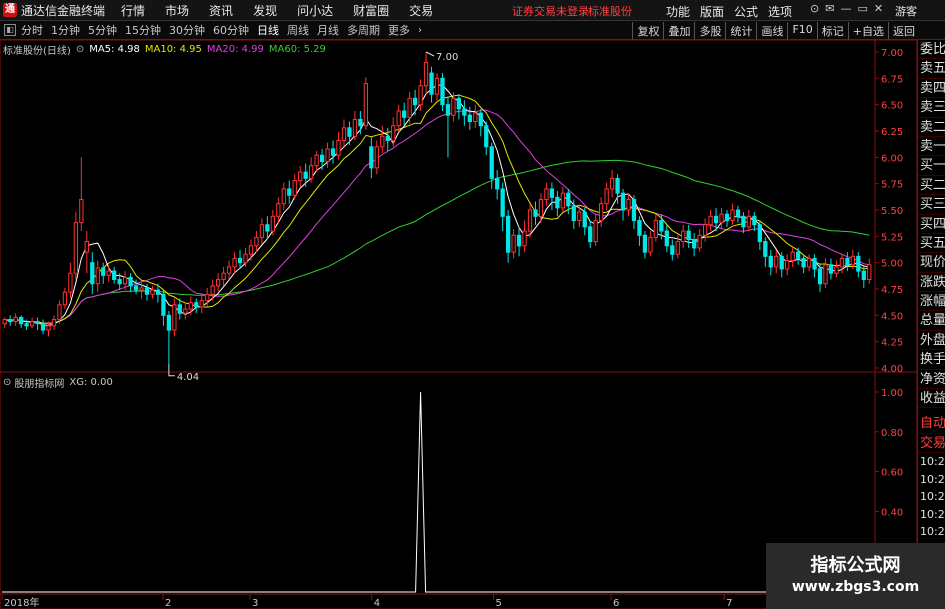 This screenshot has width=945, height=609. I want to click on side-item: 换手, so click(931, 360).